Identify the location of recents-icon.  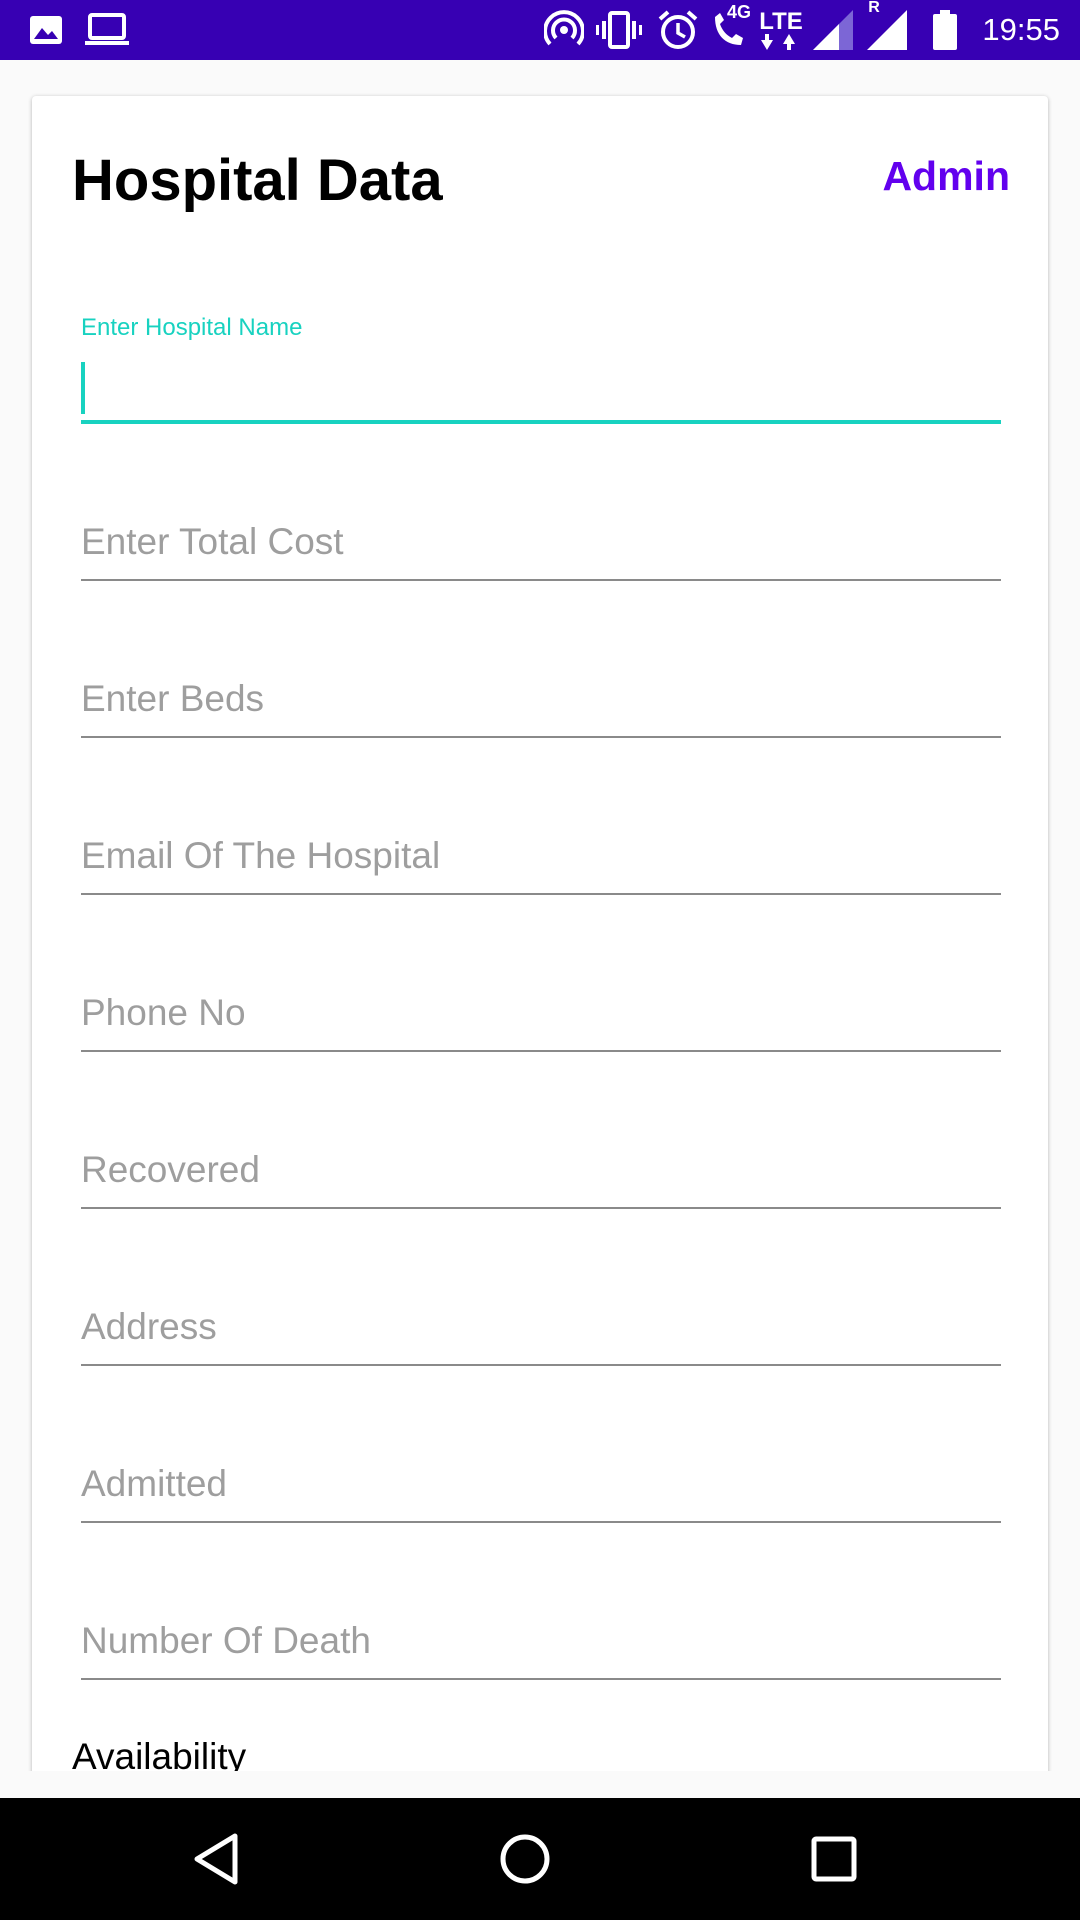
(834, 1859).